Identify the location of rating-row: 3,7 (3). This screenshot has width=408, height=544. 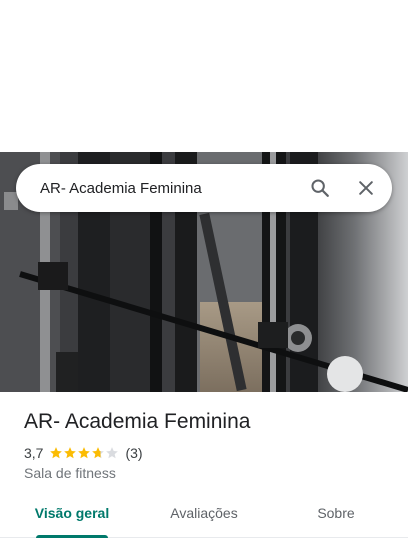
(83, 453).